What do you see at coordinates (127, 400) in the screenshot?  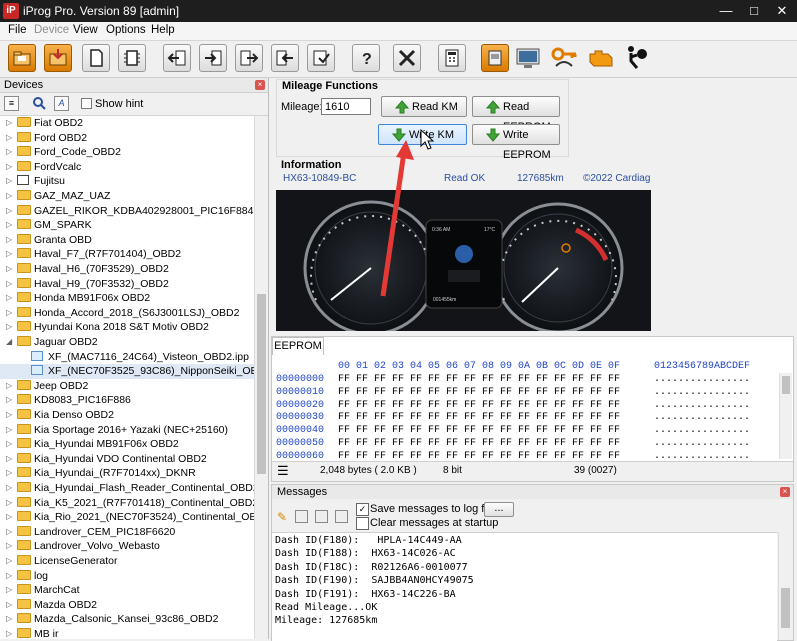 I see `tree-folder-item: ▷ KD8083_PIC16F886` at bounding box center [127, 400].